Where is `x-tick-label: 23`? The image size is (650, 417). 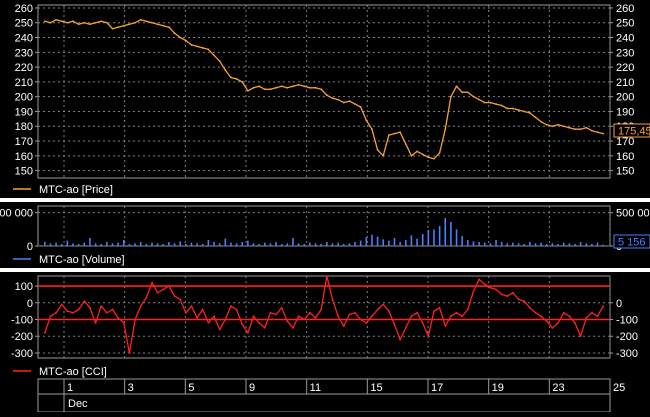 x-tick-label: 23 is located at coordinates (558, 388).